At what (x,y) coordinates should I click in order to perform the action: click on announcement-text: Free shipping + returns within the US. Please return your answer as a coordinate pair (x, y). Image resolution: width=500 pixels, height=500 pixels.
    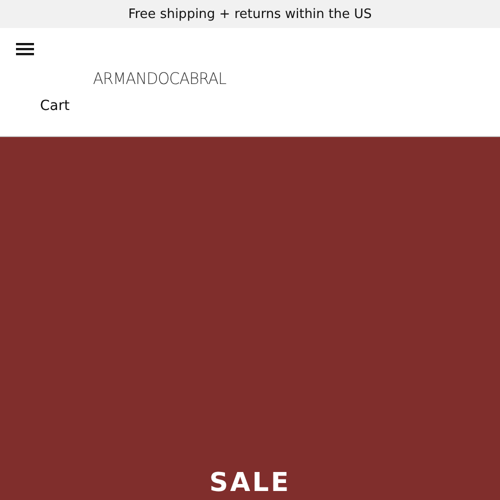
    Looking at the image, I should click on (250, 14).